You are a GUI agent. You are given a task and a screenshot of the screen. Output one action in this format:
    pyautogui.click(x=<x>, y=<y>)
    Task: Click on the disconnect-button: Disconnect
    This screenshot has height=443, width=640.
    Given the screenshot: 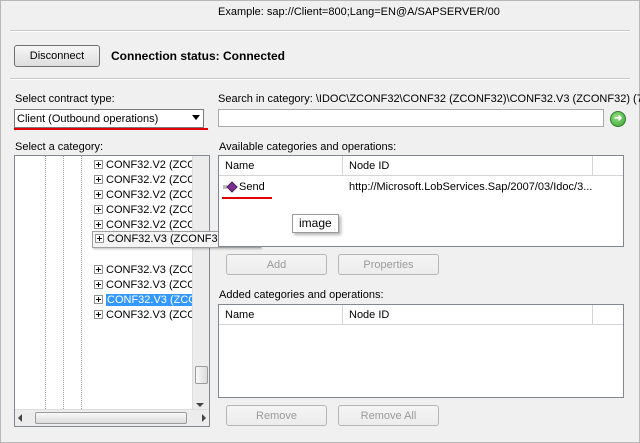 What is the action you would take?
    pyautogui.click(x=57, y=56)
    